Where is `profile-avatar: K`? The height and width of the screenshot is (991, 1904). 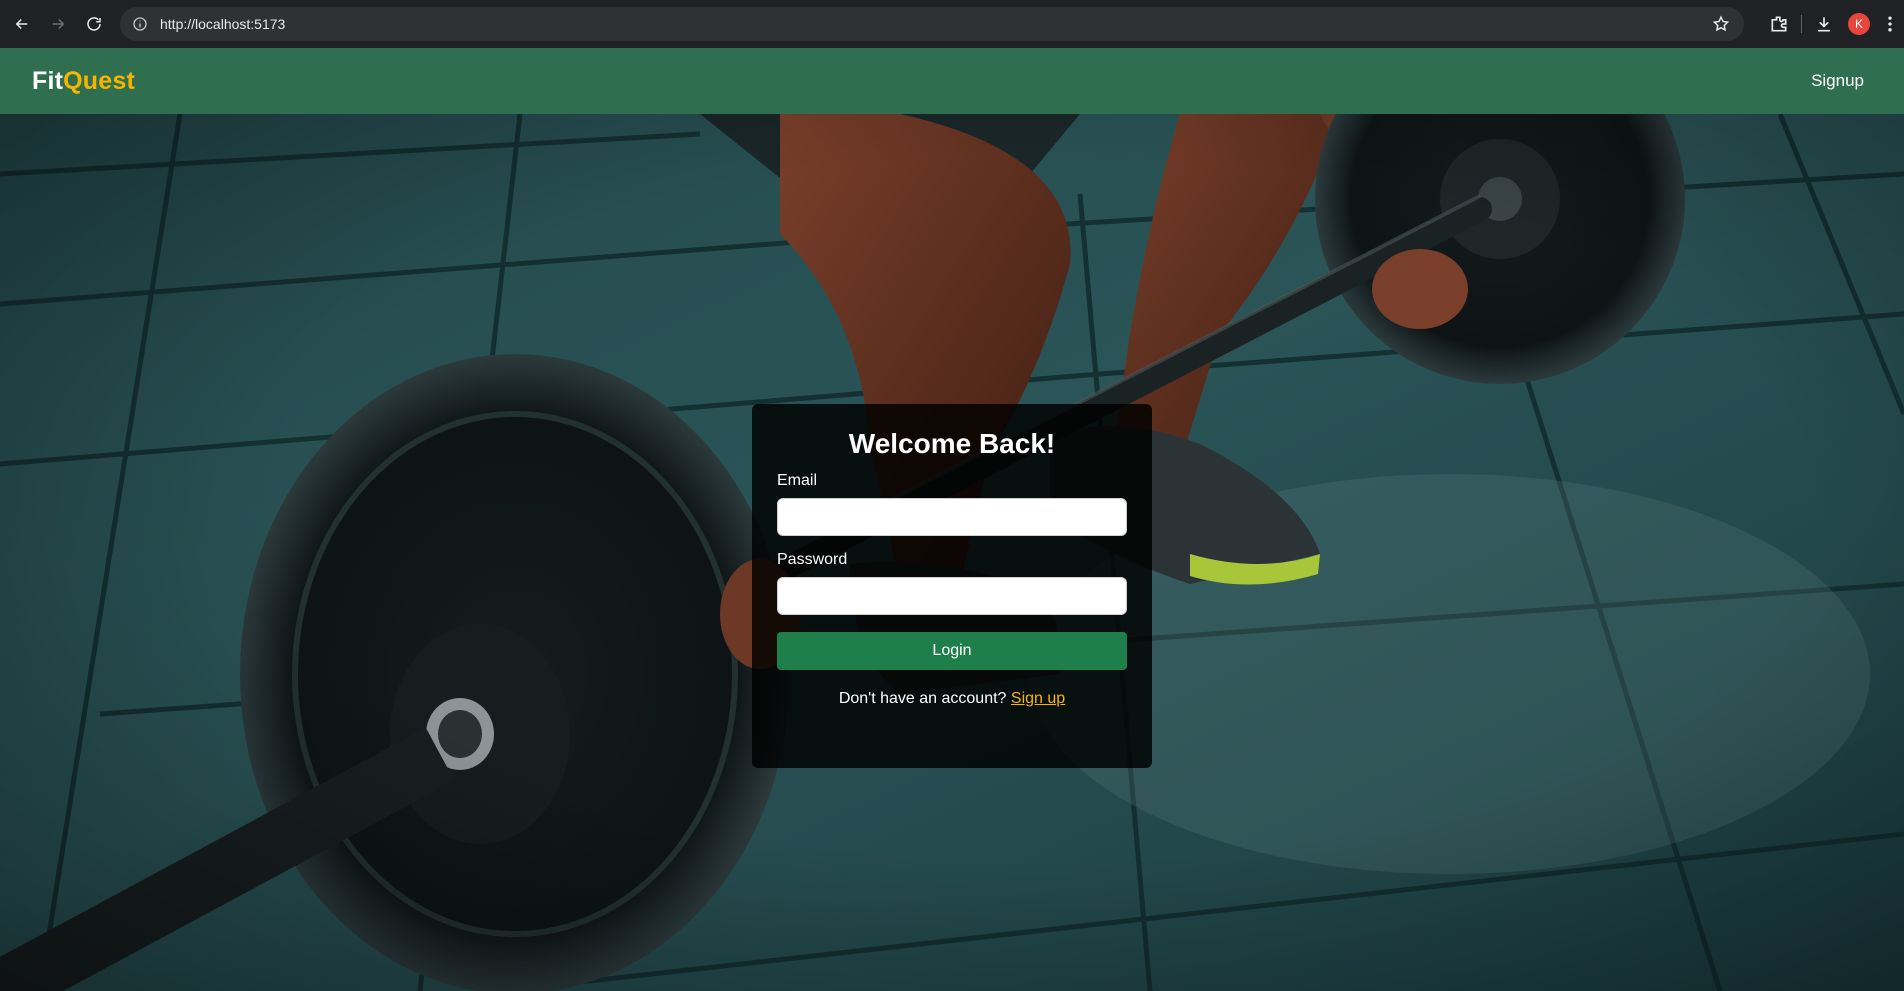
profile-avatar: K is located at coordinates (1859, 24).